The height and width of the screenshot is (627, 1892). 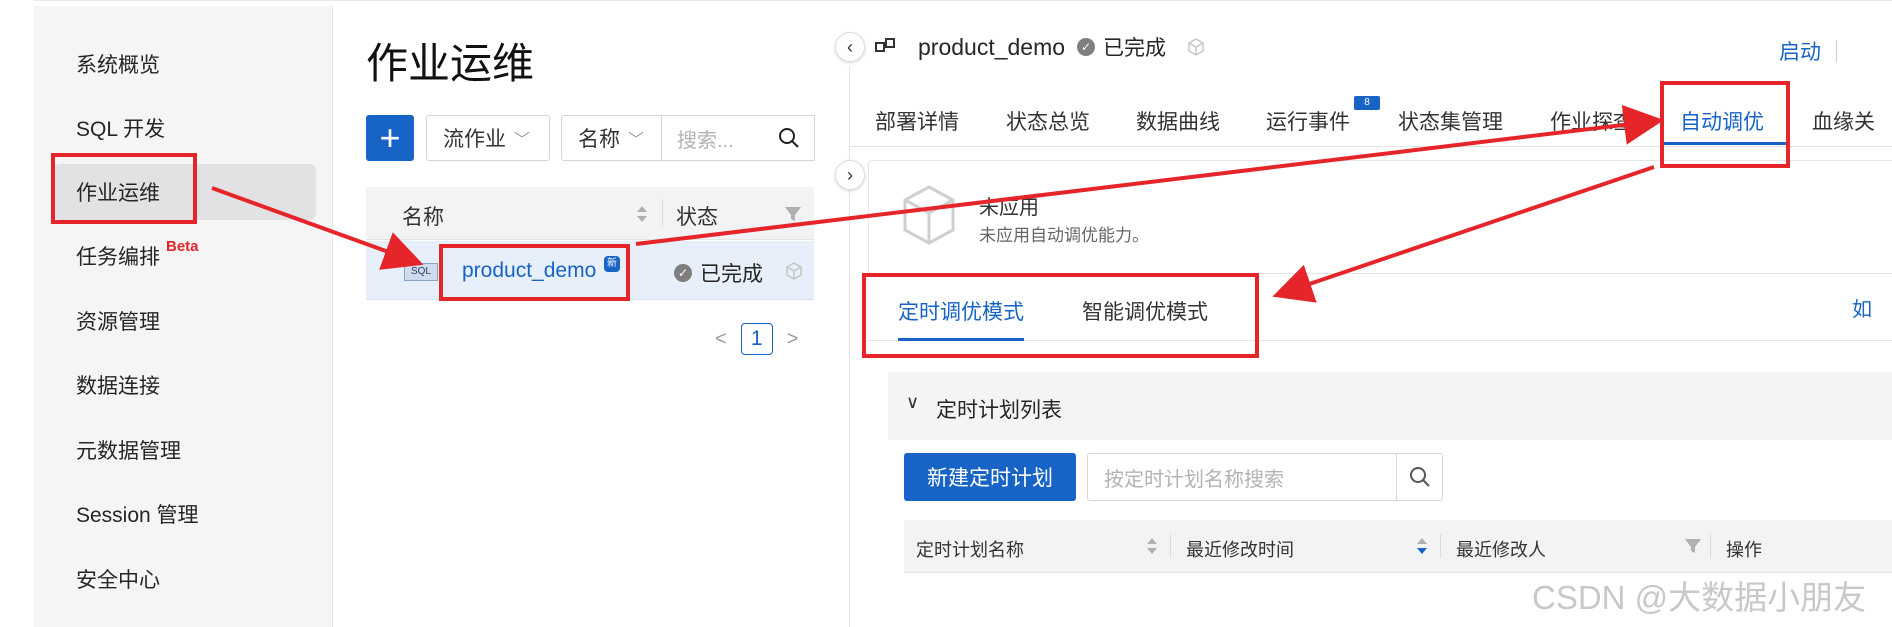 What do you see at coordinates (1149, 175) in the screenshot?
I see `arrow-to-auto-tuning` at bounding box center [1149, 175].